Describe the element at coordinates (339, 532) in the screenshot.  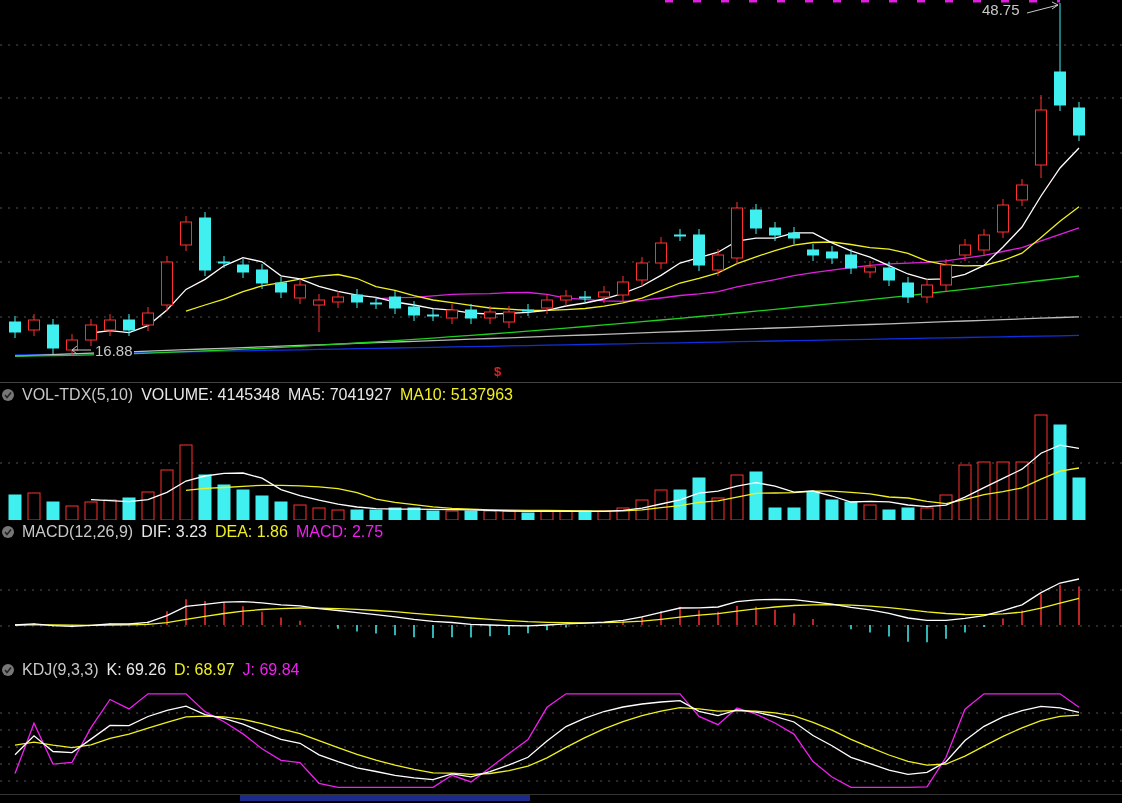
I see `indicator-value: MACD: 2.75` at that location.